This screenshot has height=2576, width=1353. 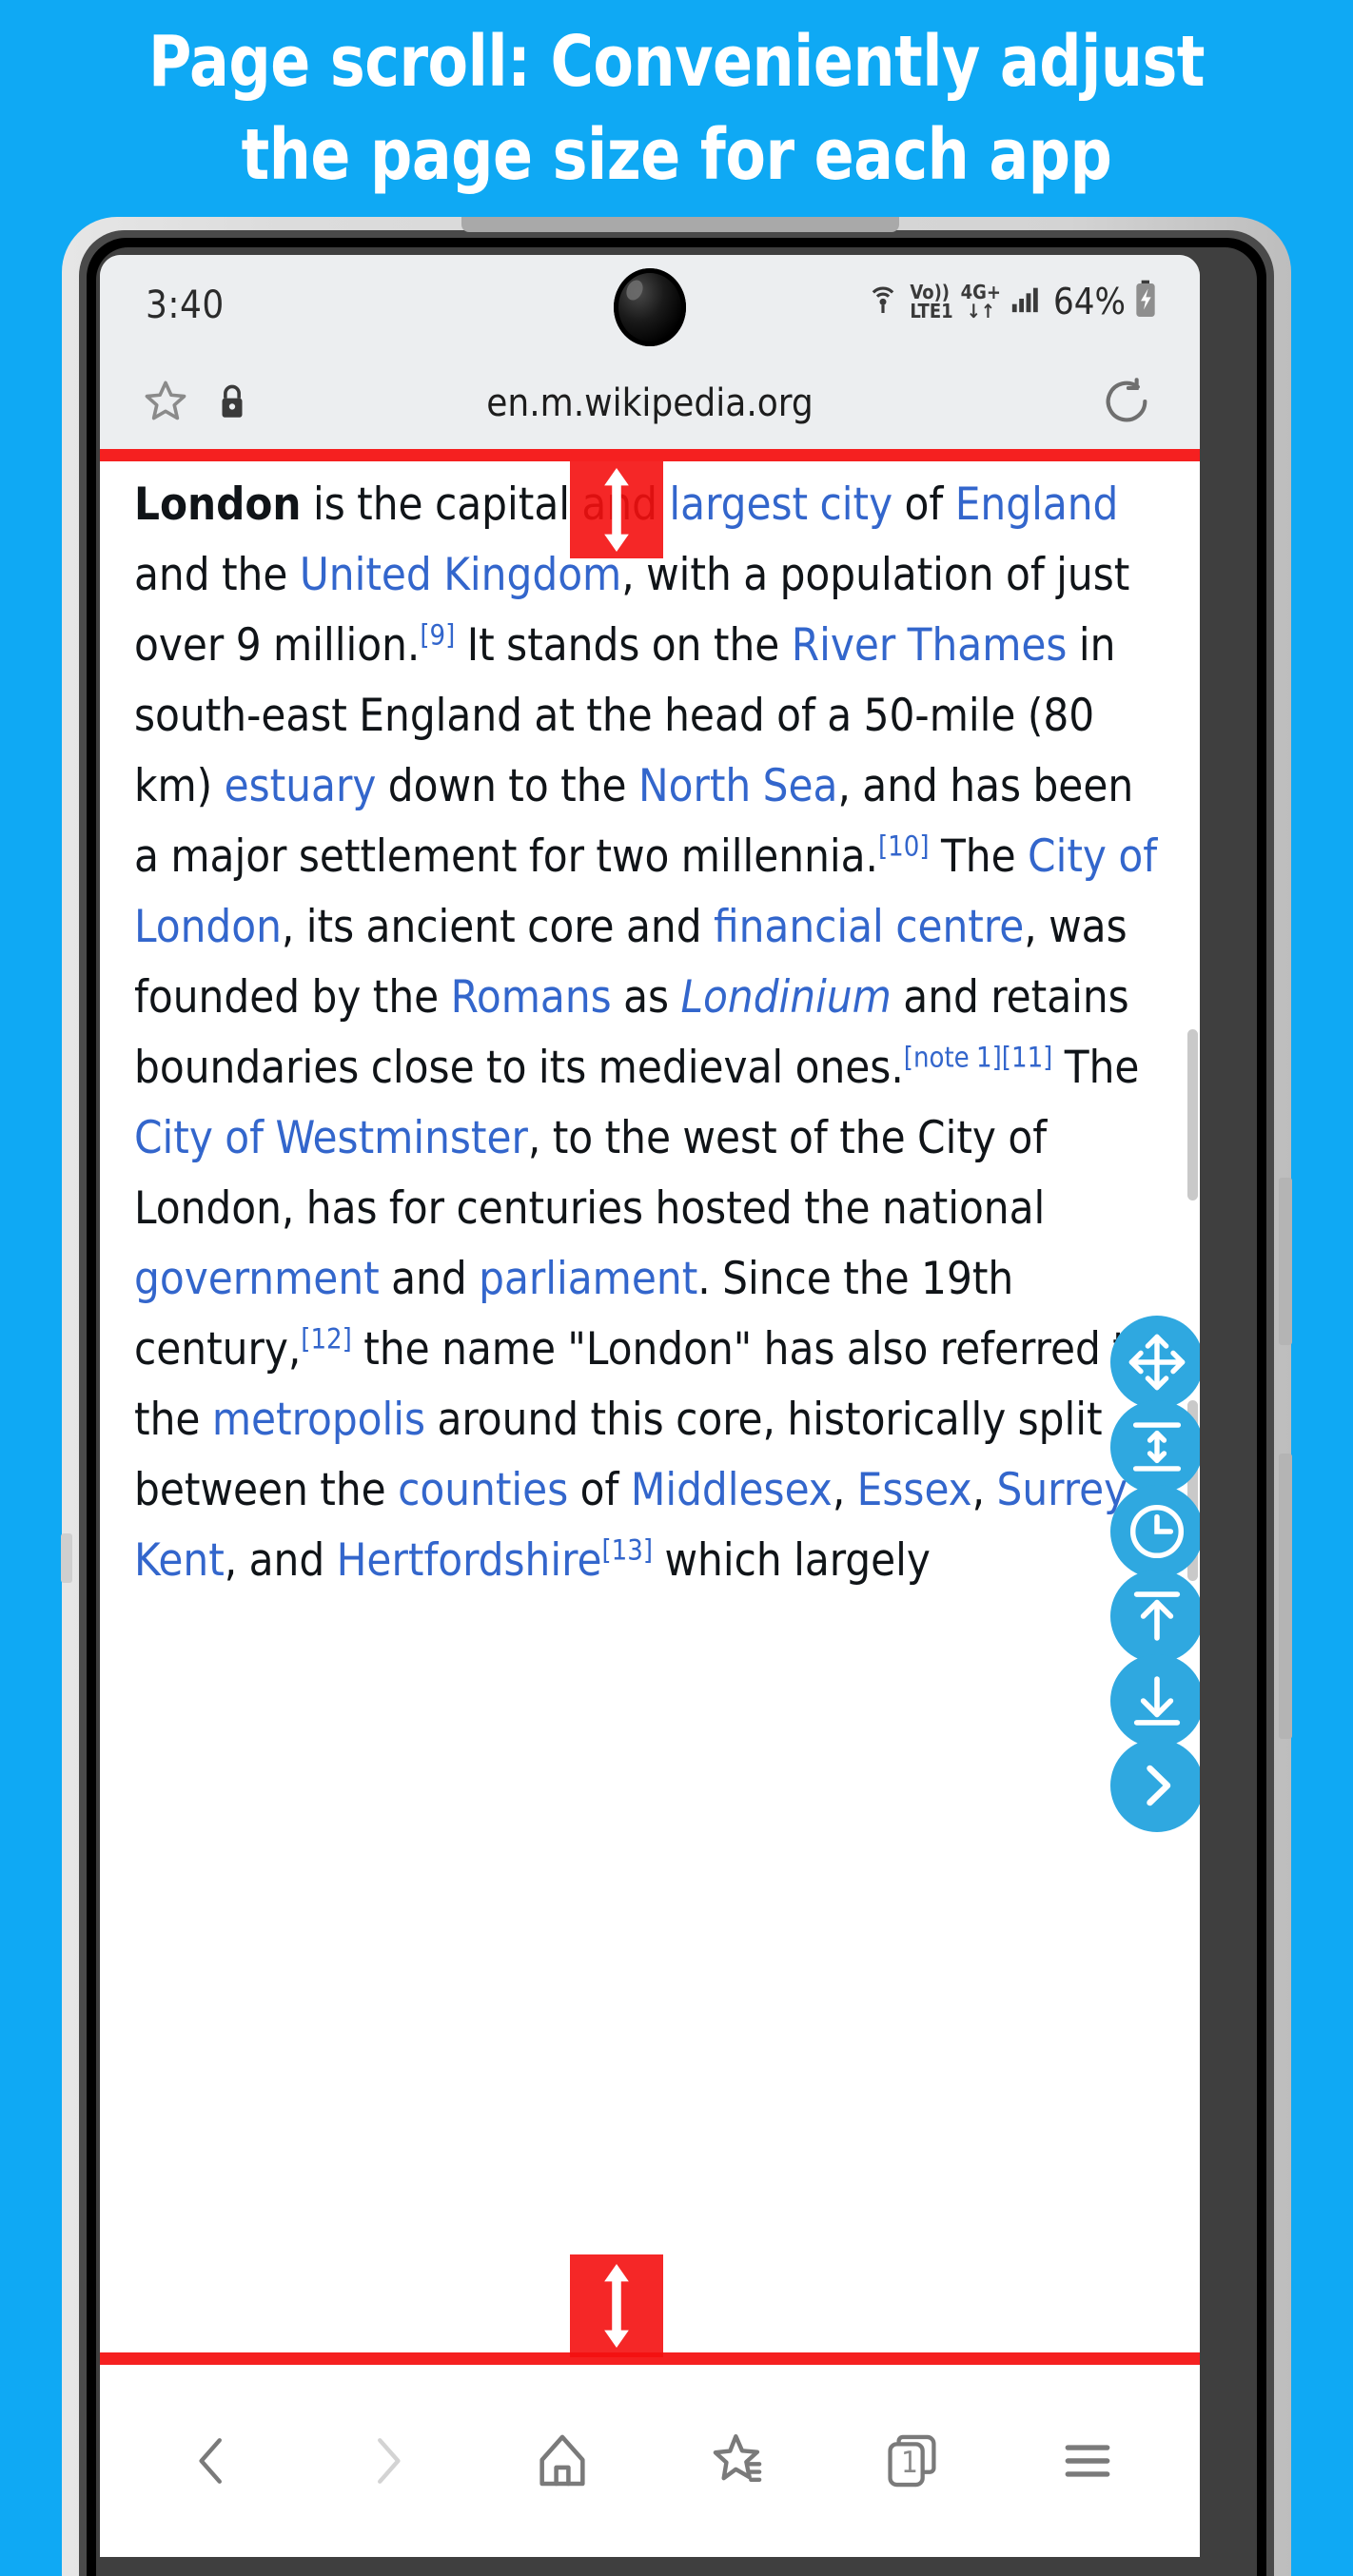 What do you see at coordinates (318, 1420) in the screenshot?
I see `article-link: metropolis` at bounding box center [318, 1420].